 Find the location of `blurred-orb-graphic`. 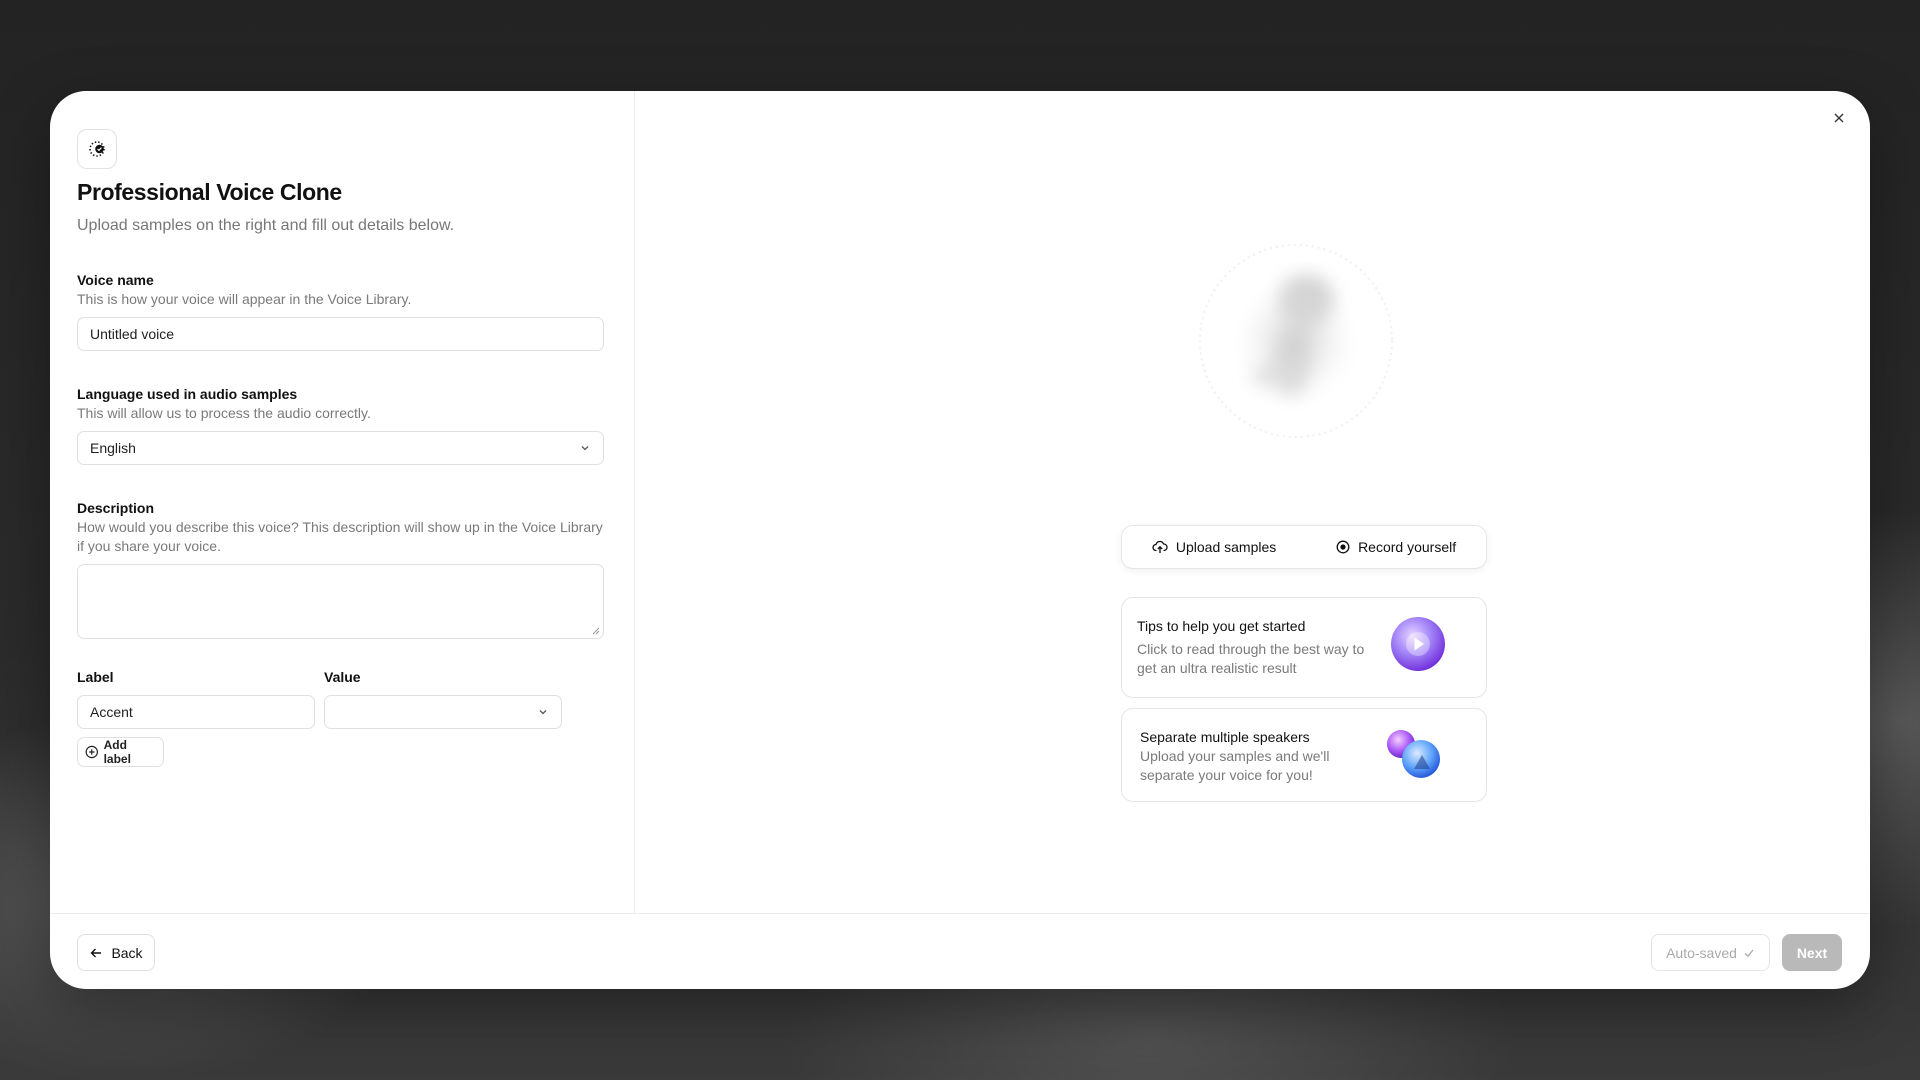

blurred-orb-graphic is located at coordinates (1296, 341).